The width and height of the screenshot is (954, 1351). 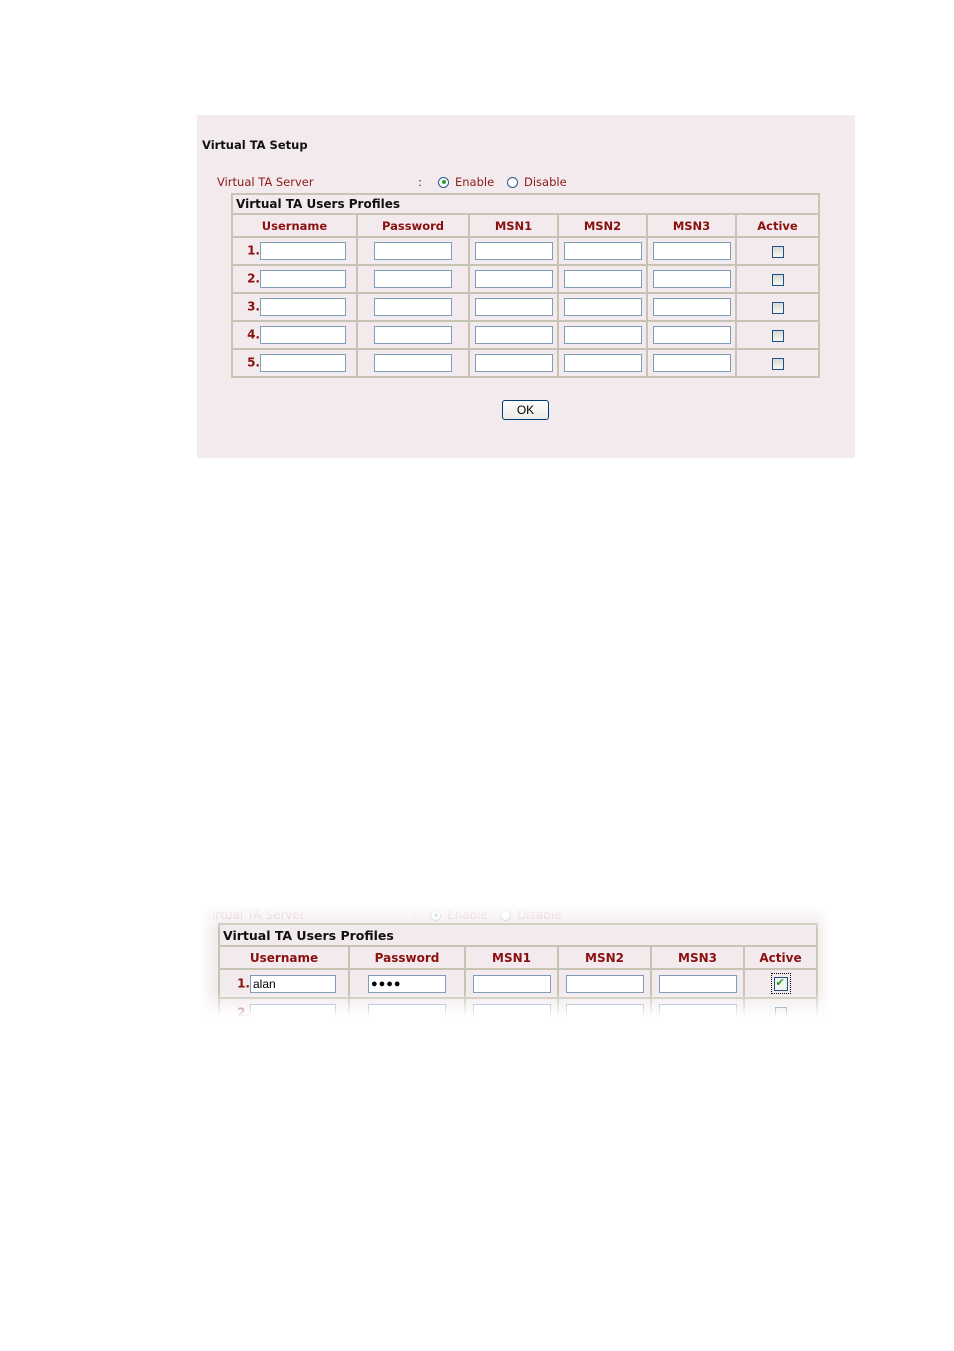 I want to click on username-cell: 5., so click(x=294, y=363).